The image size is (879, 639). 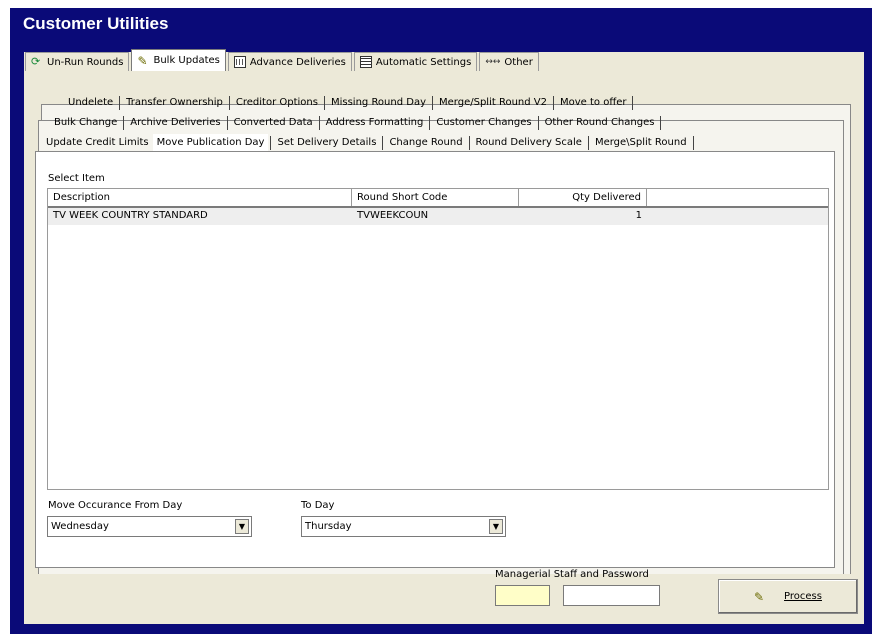 I want to click on password-field, so click(x=611, y=595).